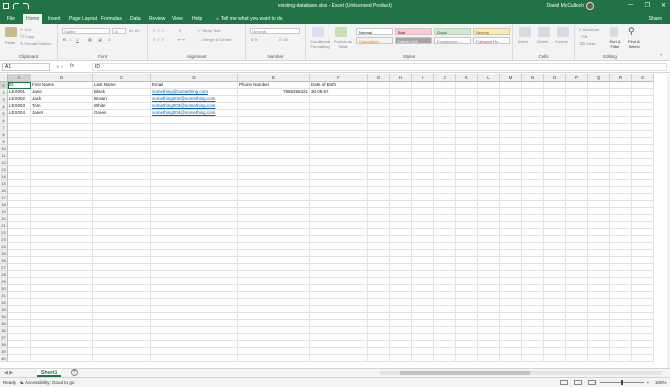  I want to click on cell-l16, so click(489, 190).